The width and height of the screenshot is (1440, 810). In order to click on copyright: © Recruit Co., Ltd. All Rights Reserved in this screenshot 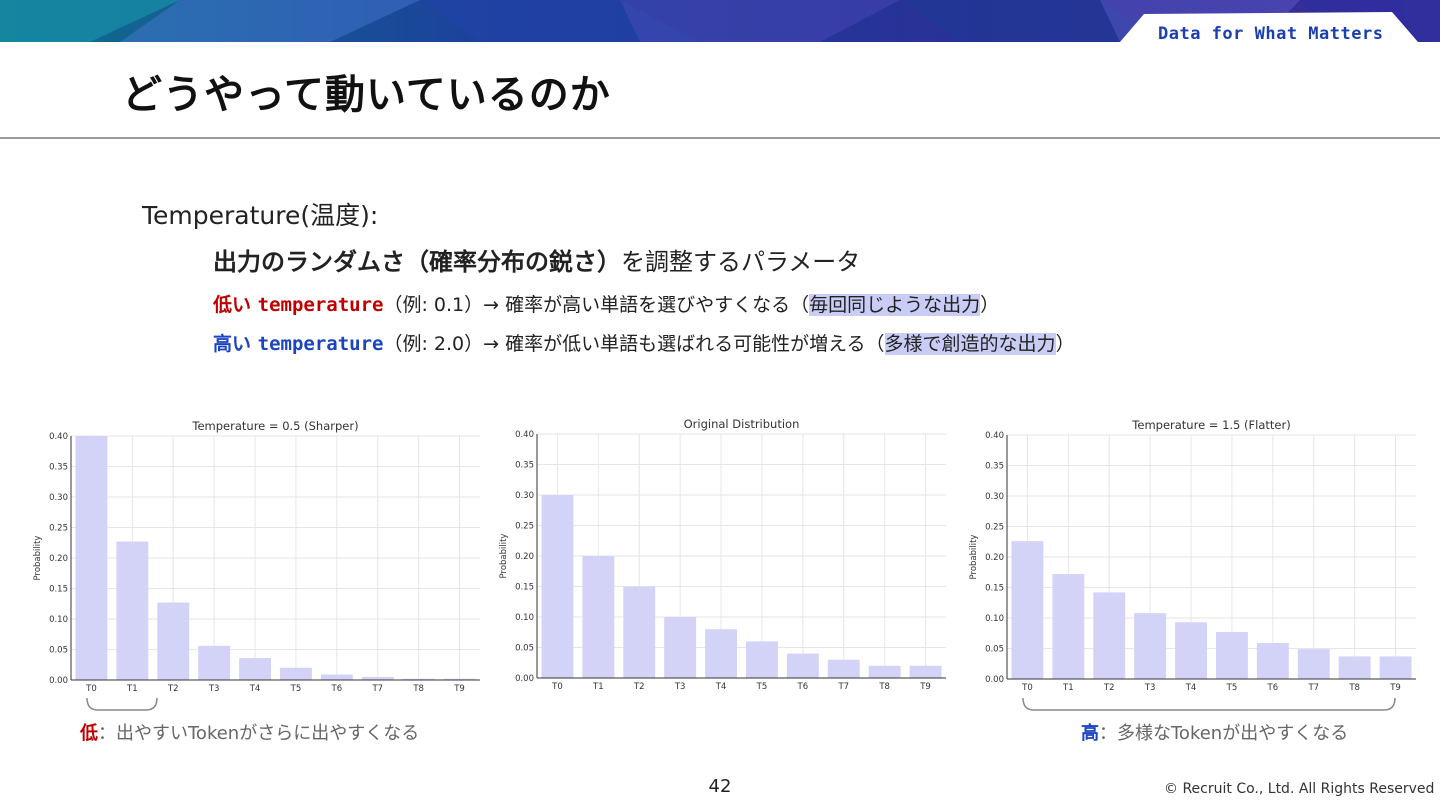, I will do `click(1299, 789)`.